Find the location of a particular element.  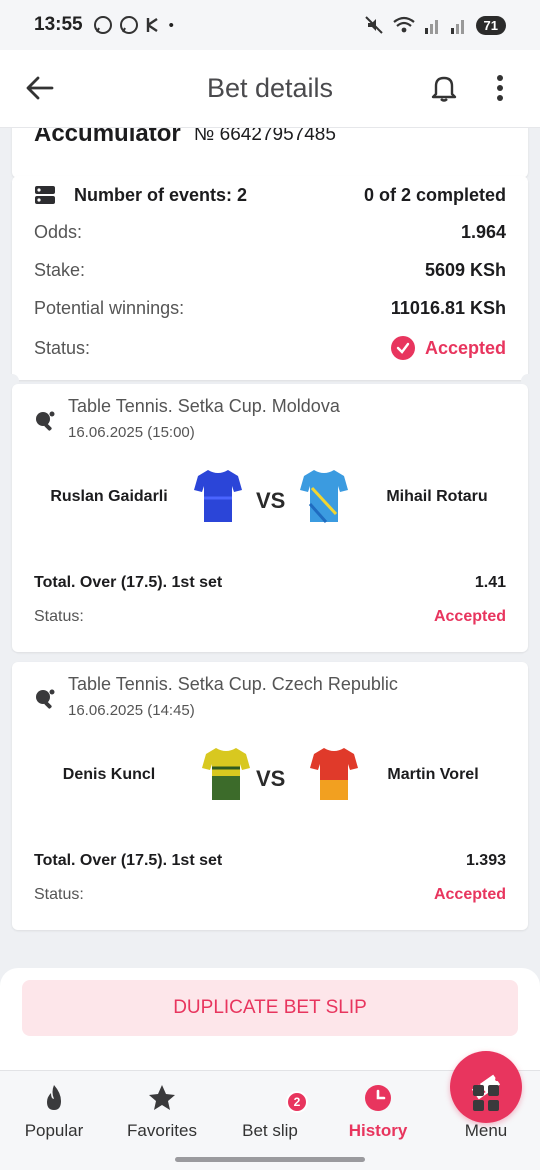

bet-slip-count-badge: 2 is located at coordinates (297, 1102).